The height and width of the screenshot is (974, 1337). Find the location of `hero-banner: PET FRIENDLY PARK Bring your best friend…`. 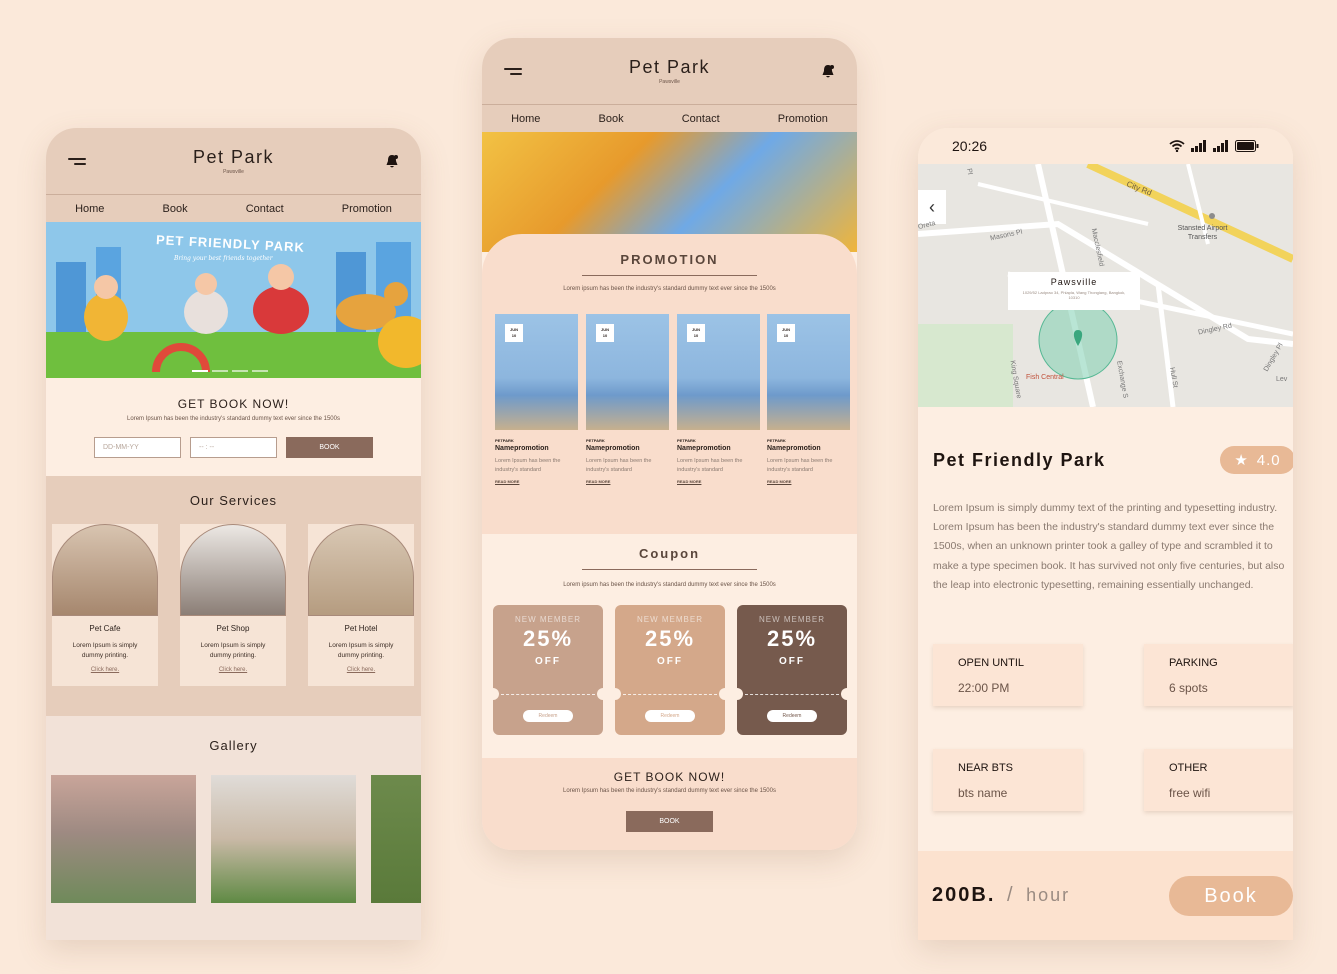

hero-banner: PET FRIENDLY PARK Bring your best friend… is located at coordinates (233, 300).